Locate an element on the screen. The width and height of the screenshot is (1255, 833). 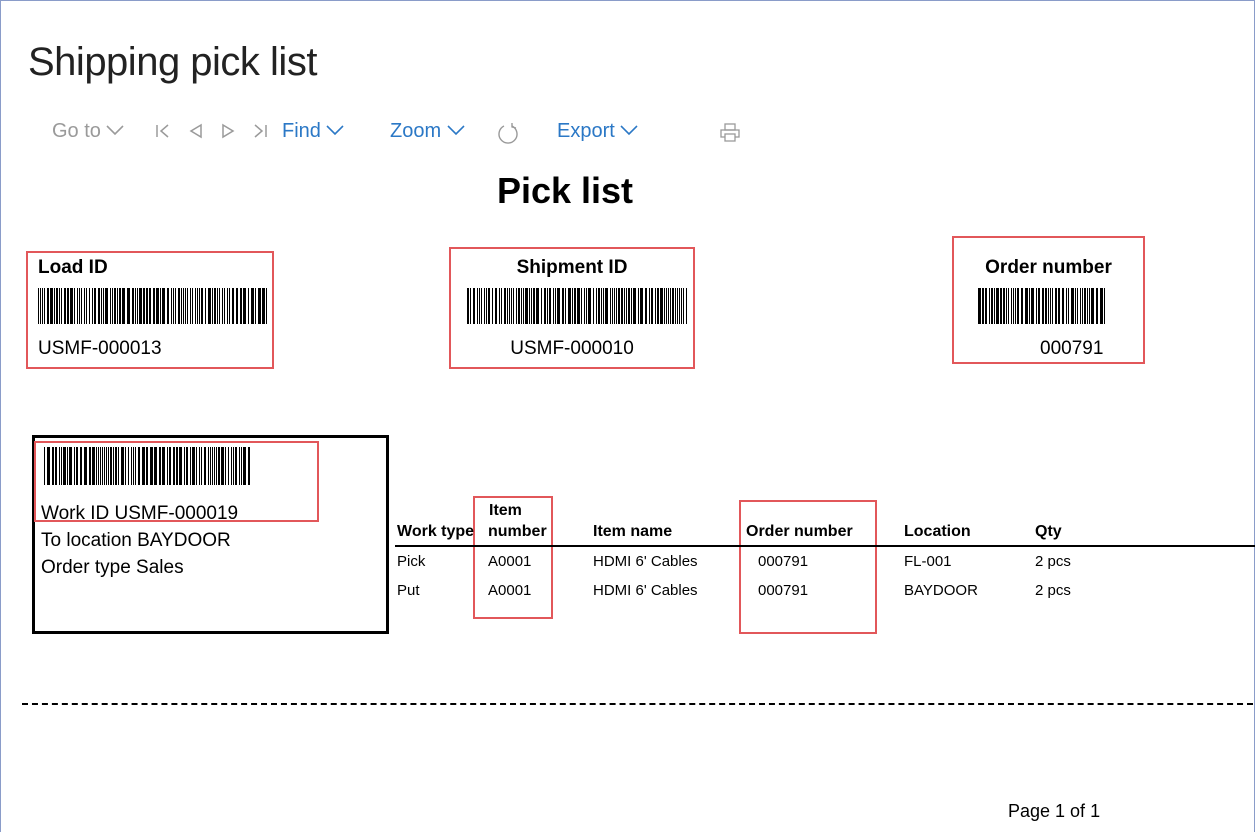
export-button: Export is located at coordinates (597, 131).